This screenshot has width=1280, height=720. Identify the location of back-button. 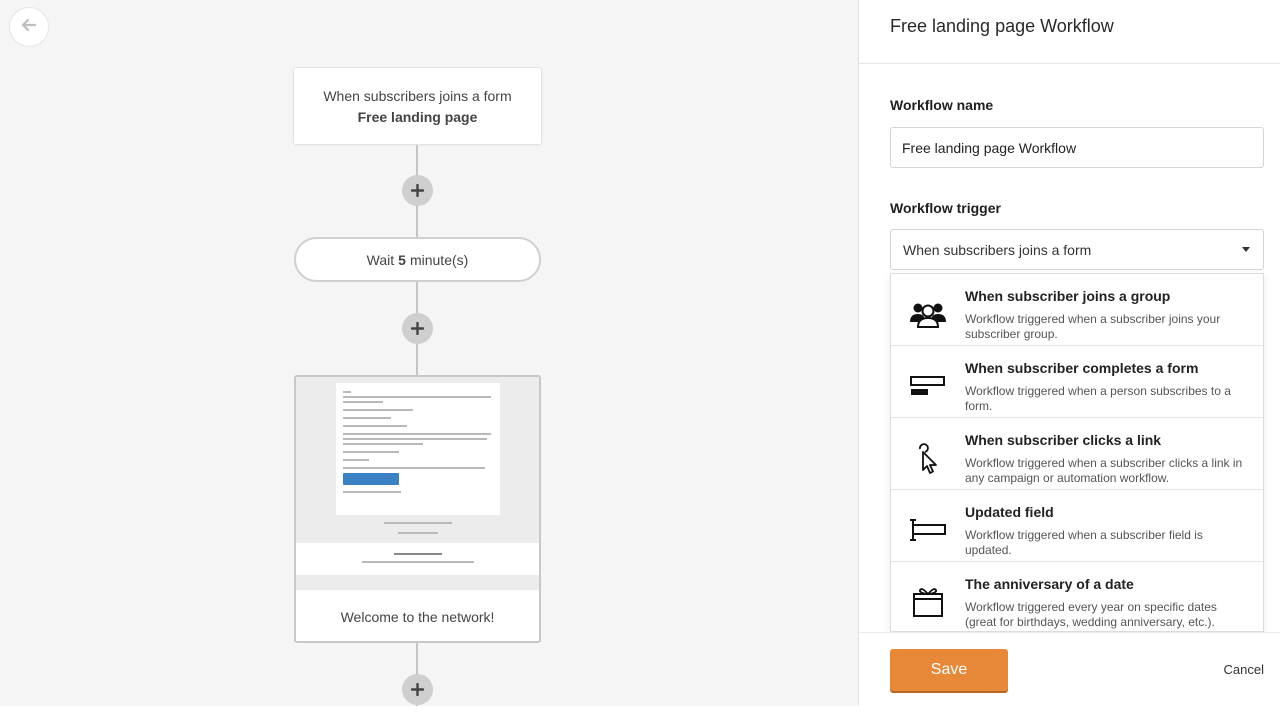
(29, 27).